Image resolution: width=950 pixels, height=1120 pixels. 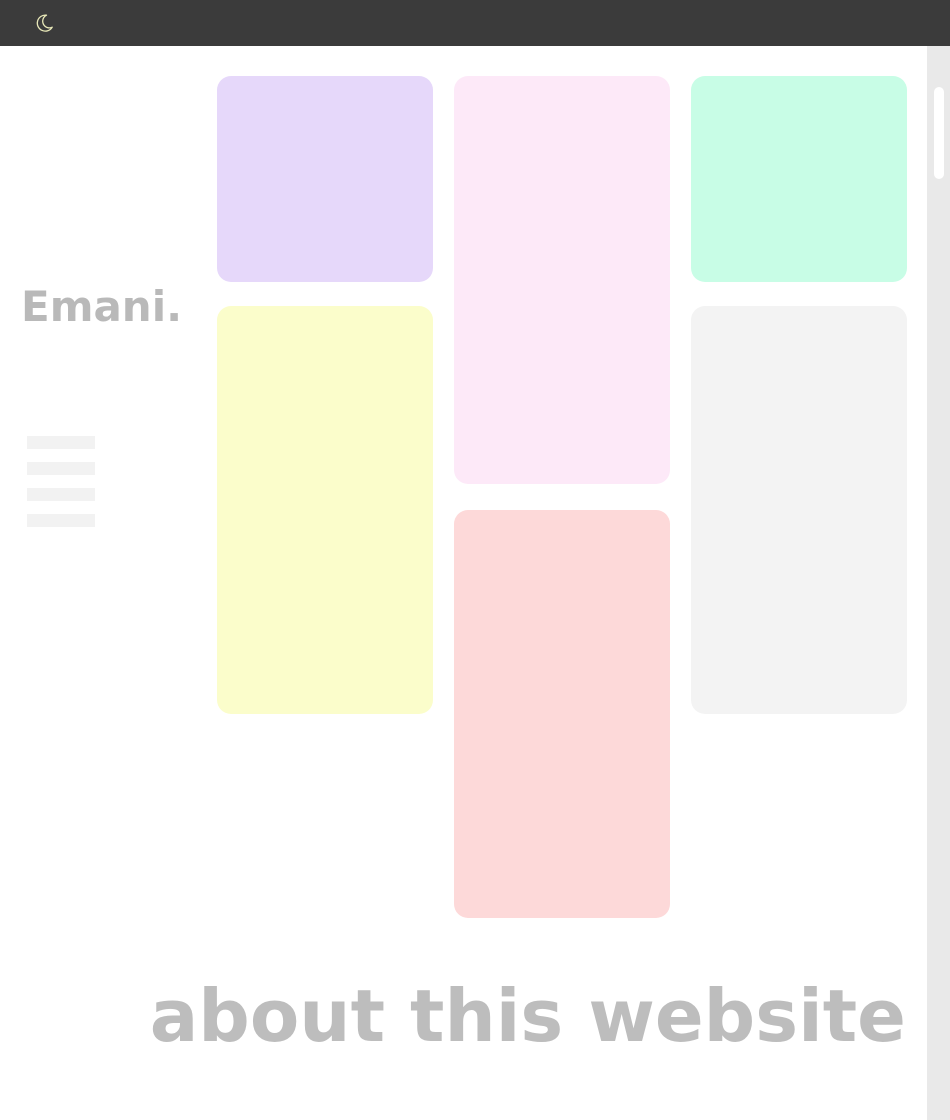 What do you see at coordinates (939, 133) in the screenshot?
I see `scrollbar-thumb` at bounding box center [939, 133].